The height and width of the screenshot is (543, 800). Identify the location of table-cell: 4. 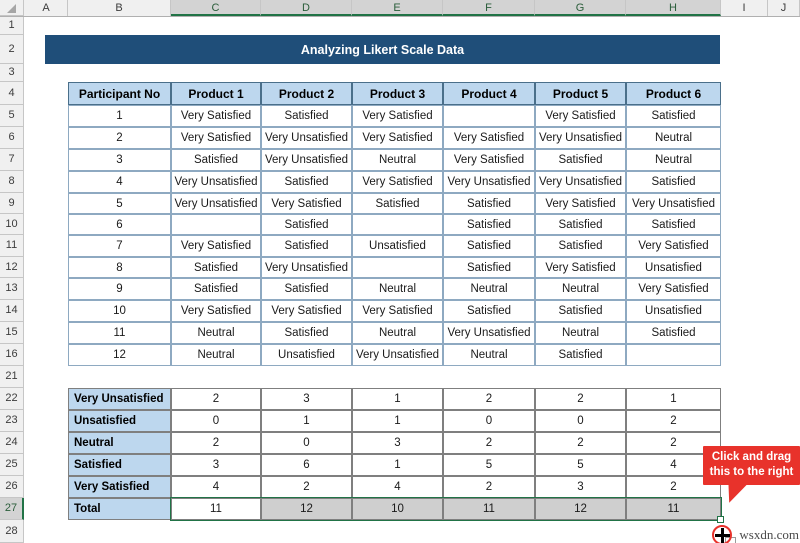
(119, 182).